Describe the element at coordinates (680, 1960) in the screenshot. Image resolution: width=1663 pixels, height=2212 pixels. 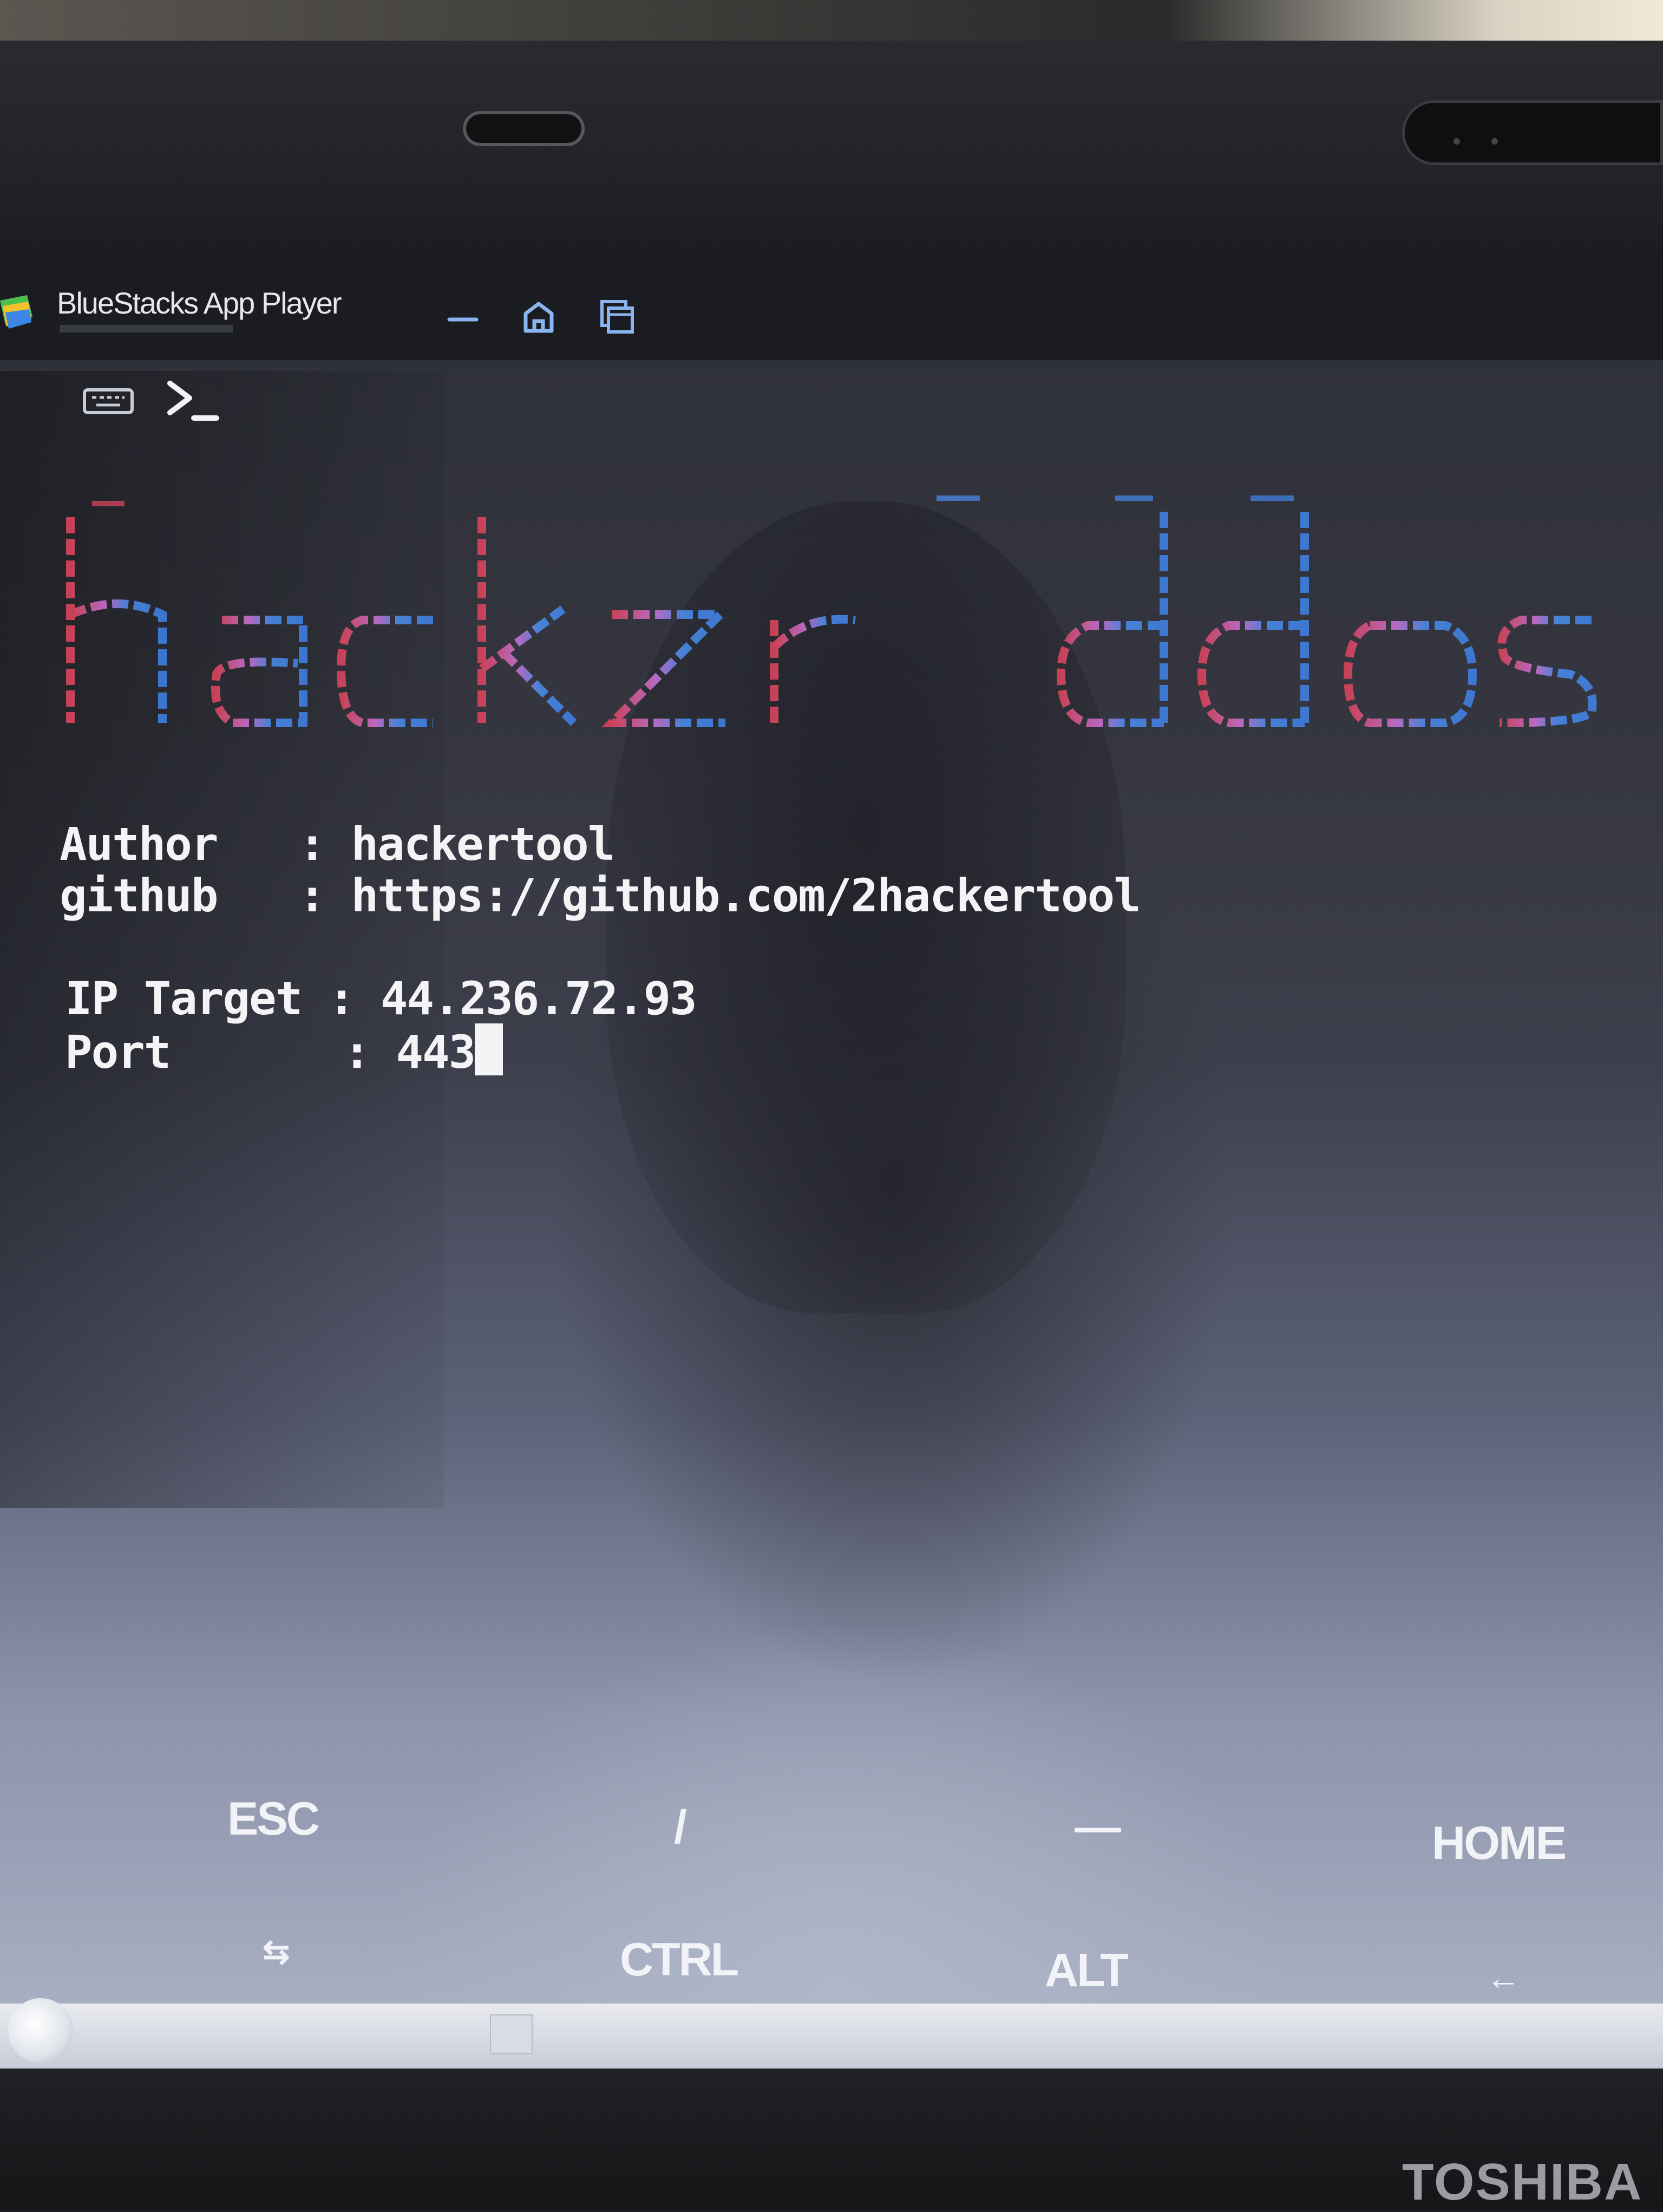
I see `ctrl-key: CTRL` at that location.